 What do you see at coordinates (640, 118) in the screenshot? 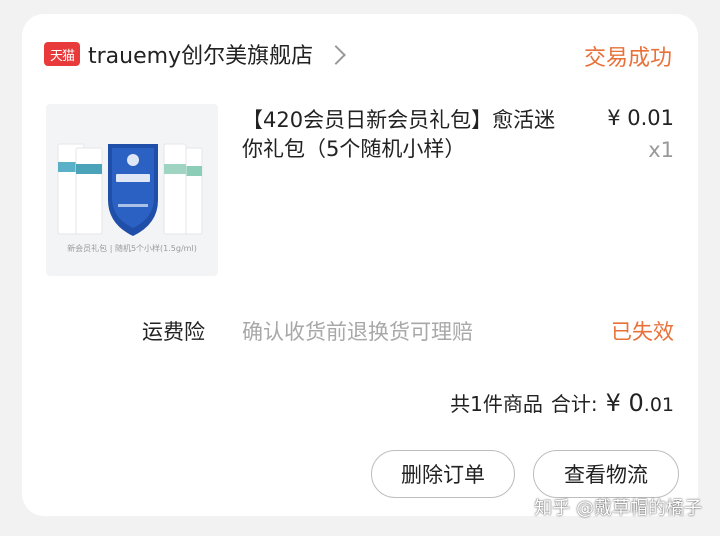
I see `product-price: ¥ 0.01` at bounding box center [640, 118].